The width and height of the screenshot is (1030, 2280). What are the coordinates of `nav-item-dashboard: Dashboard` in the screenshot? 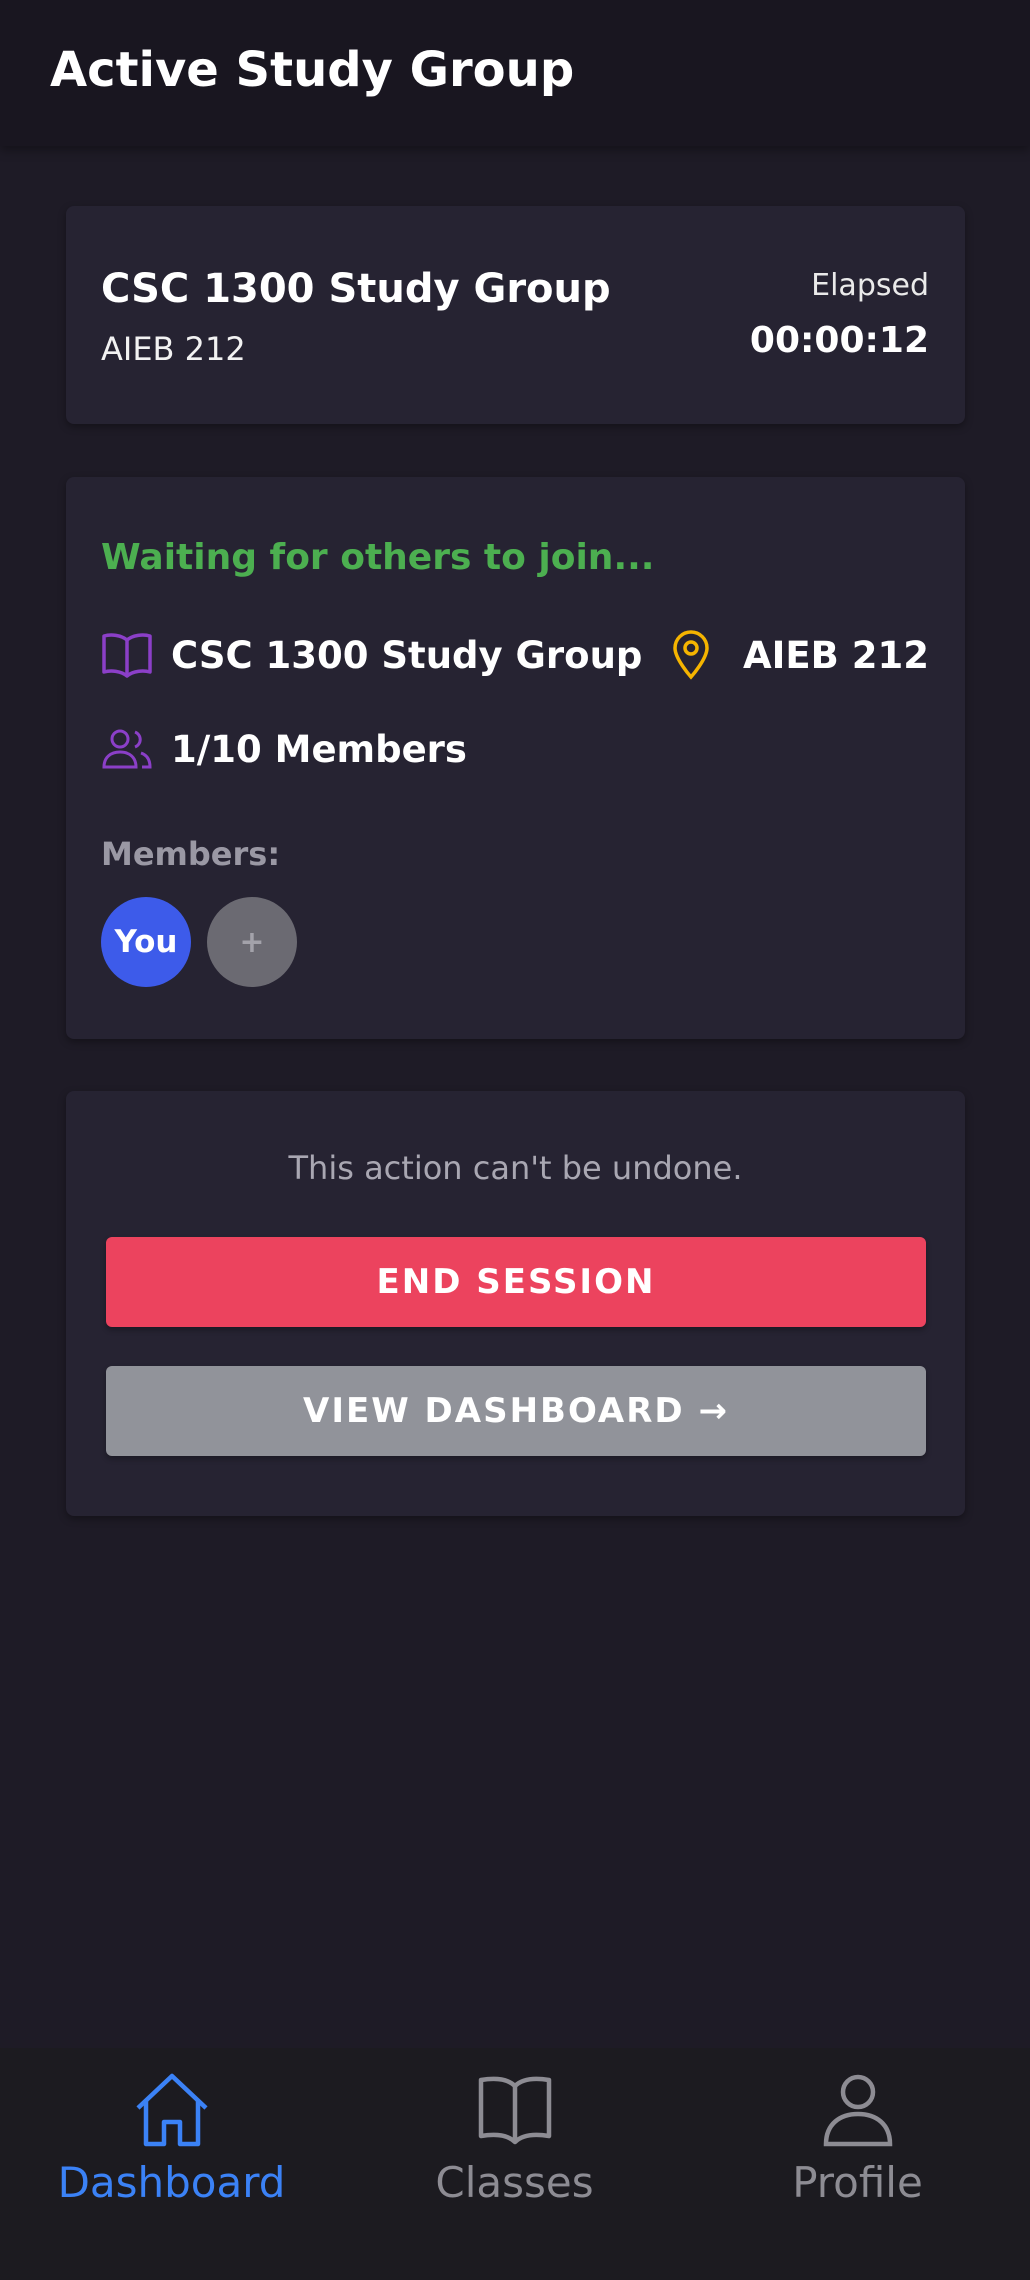 It's located at (171, 2137).